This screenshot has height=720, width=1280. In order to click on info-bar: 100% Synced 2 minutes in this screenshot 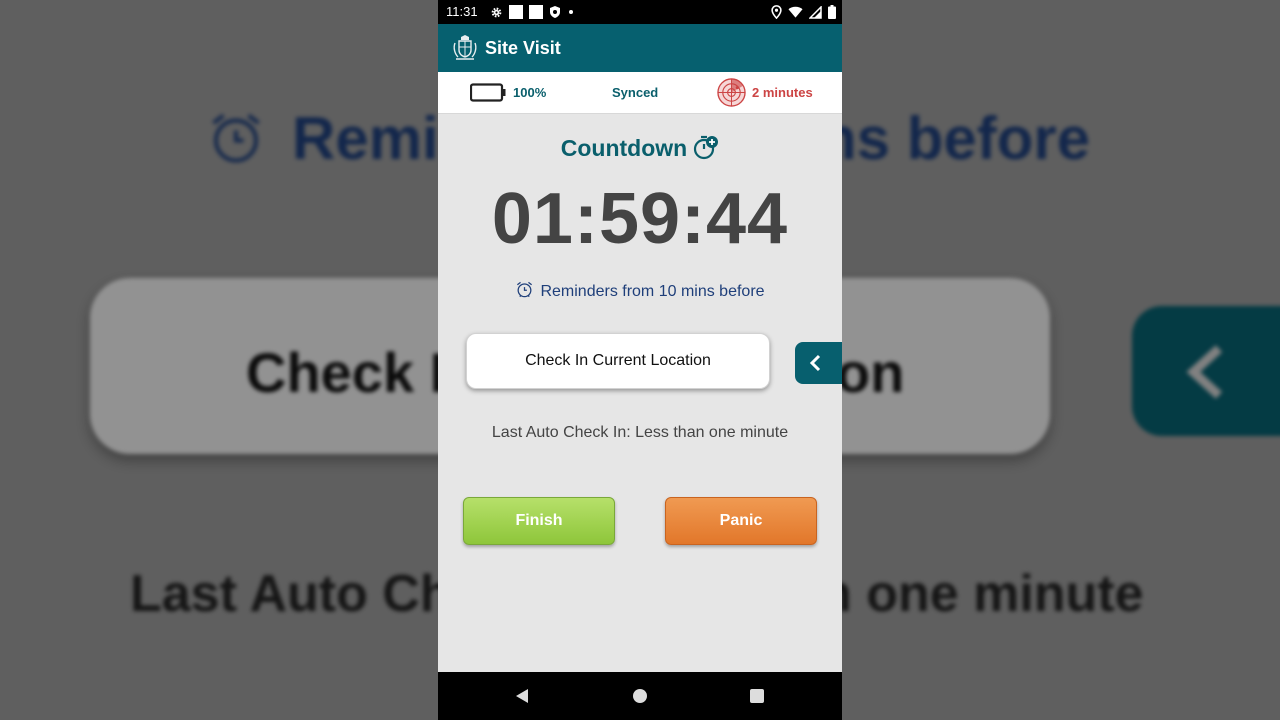, I will do `click(640, 93)`.